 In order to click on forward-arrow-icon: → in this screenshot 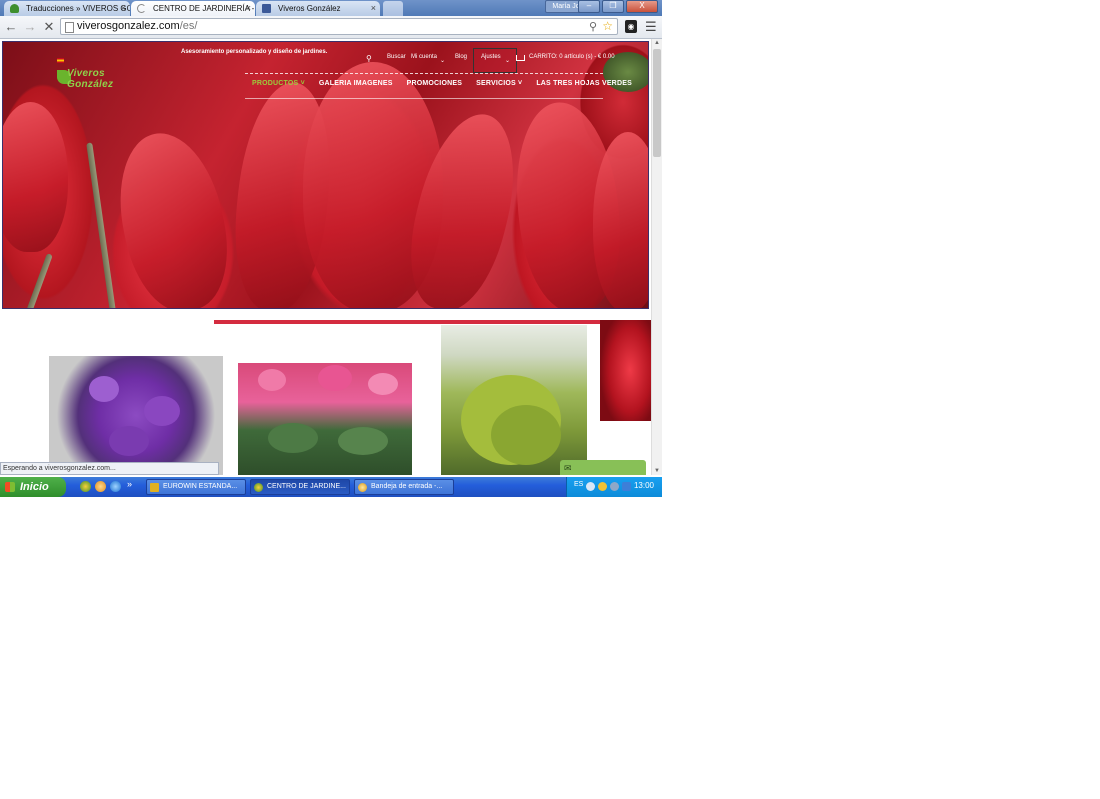, I will do `click(30, 27)`.